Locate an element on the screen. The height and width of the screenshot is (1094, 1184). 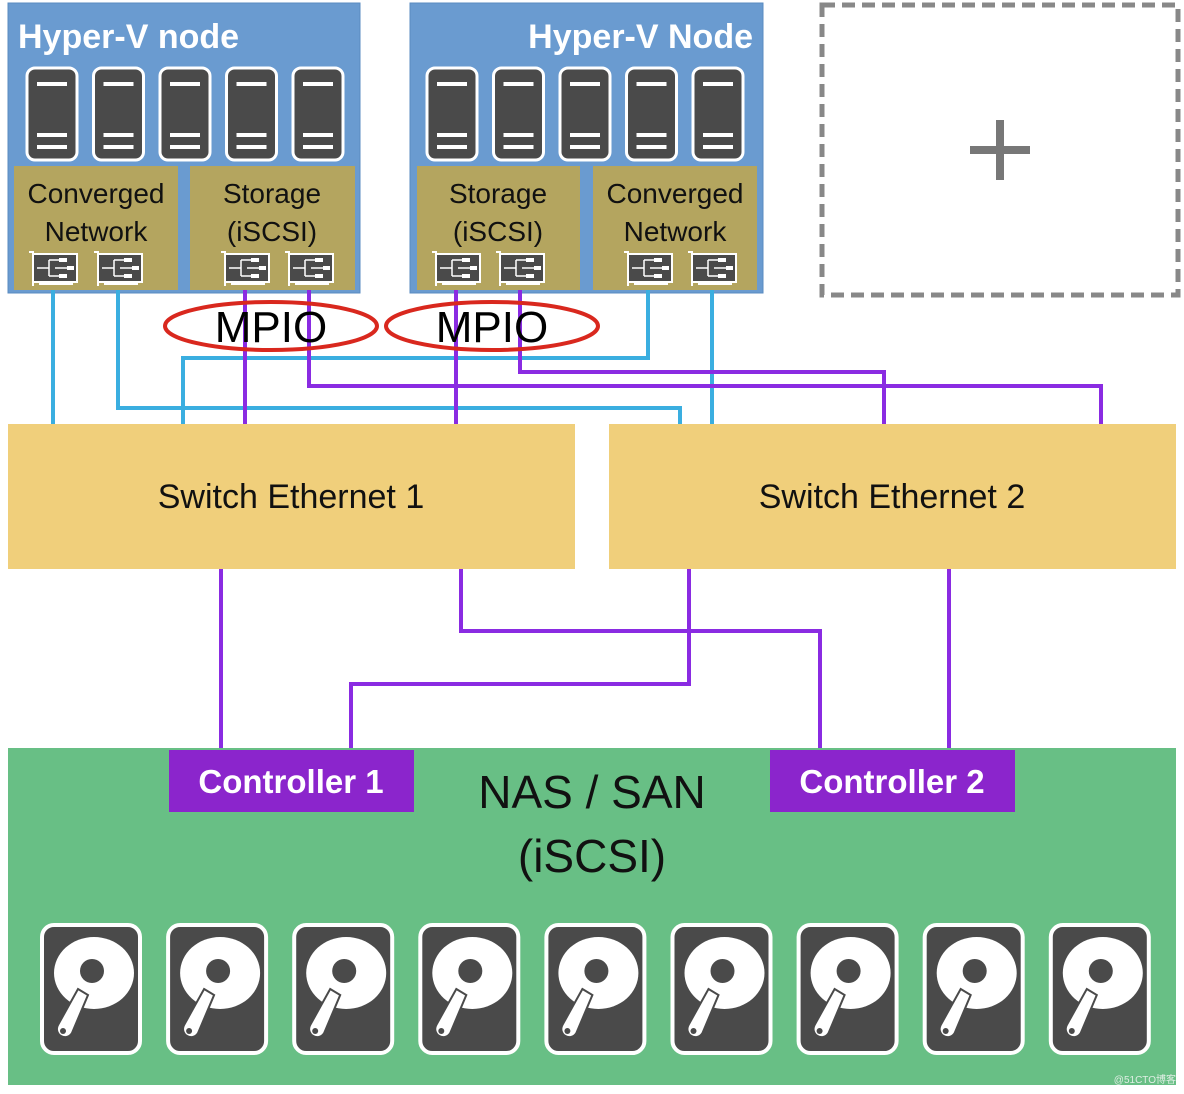
controller-2: Controller 2 is located at coordinates (892, 781).